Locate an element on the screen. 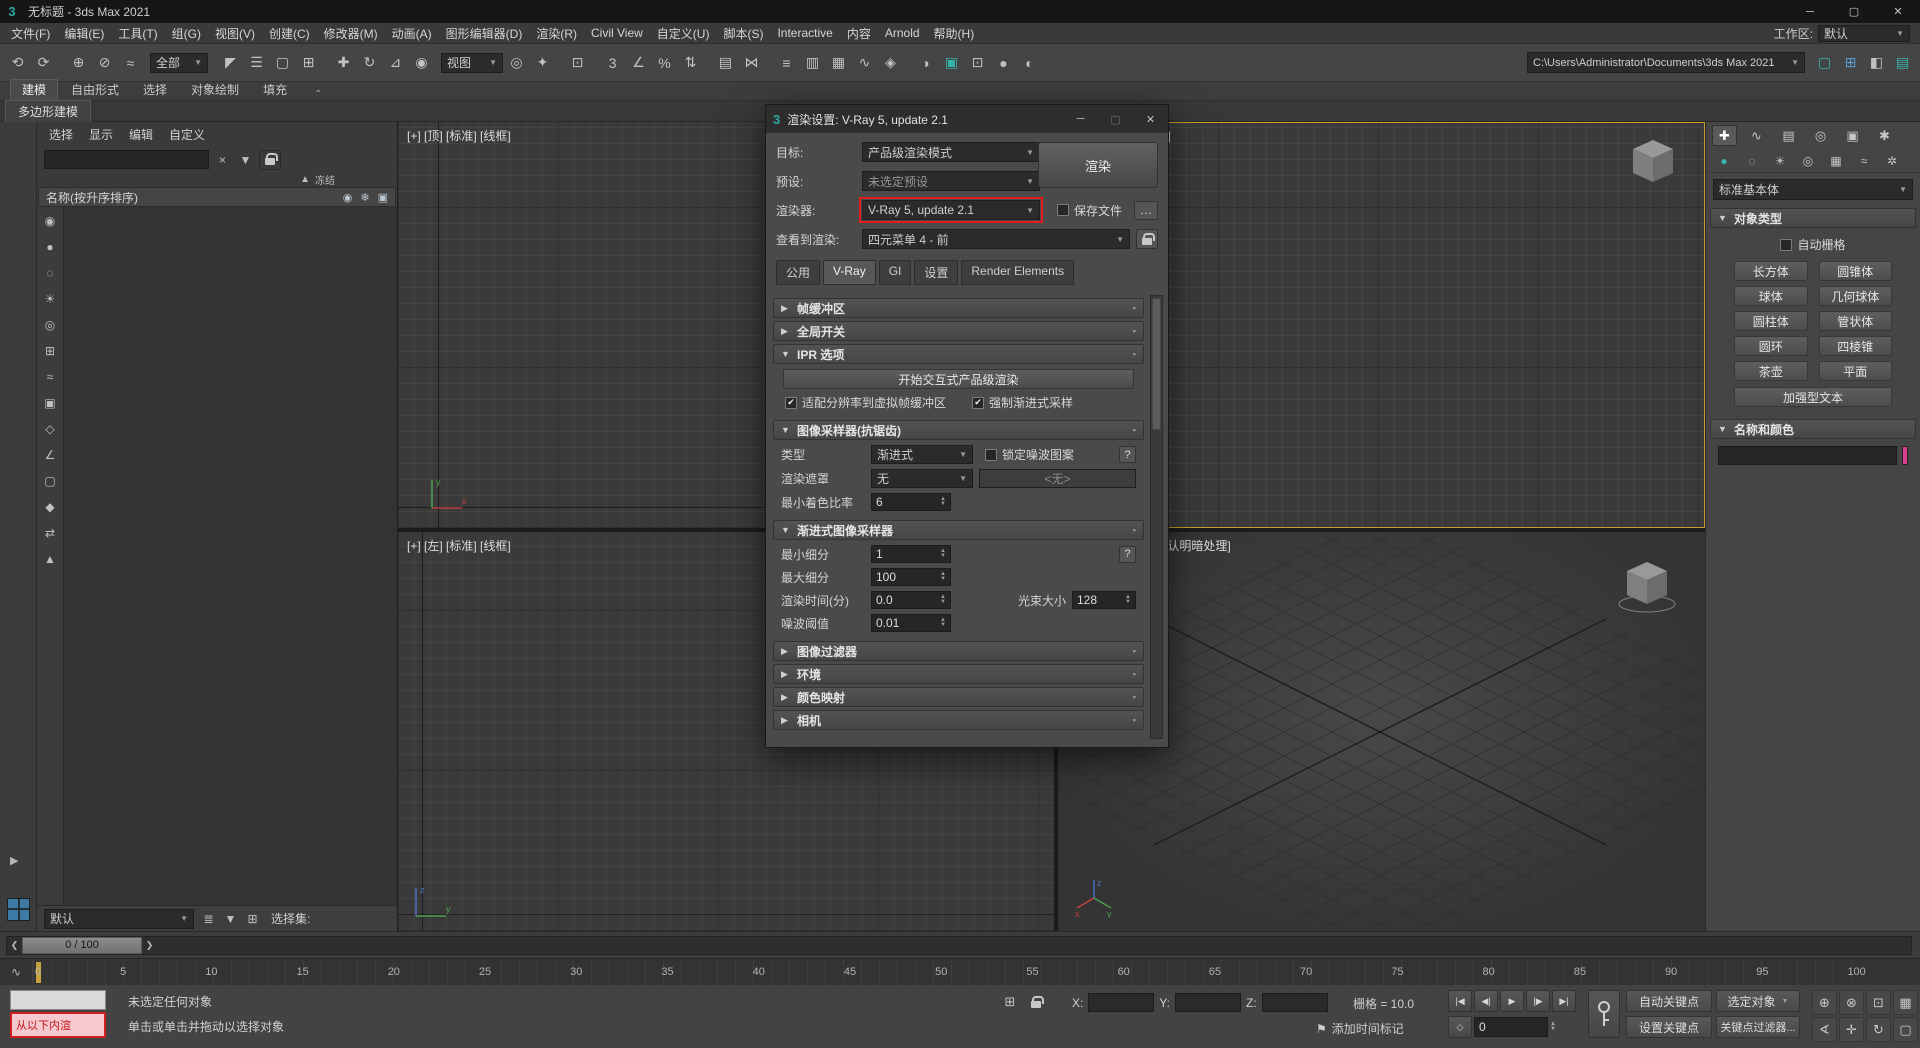  explorer-preset-dropdown: 默认 is located at coordinates (119, 918).